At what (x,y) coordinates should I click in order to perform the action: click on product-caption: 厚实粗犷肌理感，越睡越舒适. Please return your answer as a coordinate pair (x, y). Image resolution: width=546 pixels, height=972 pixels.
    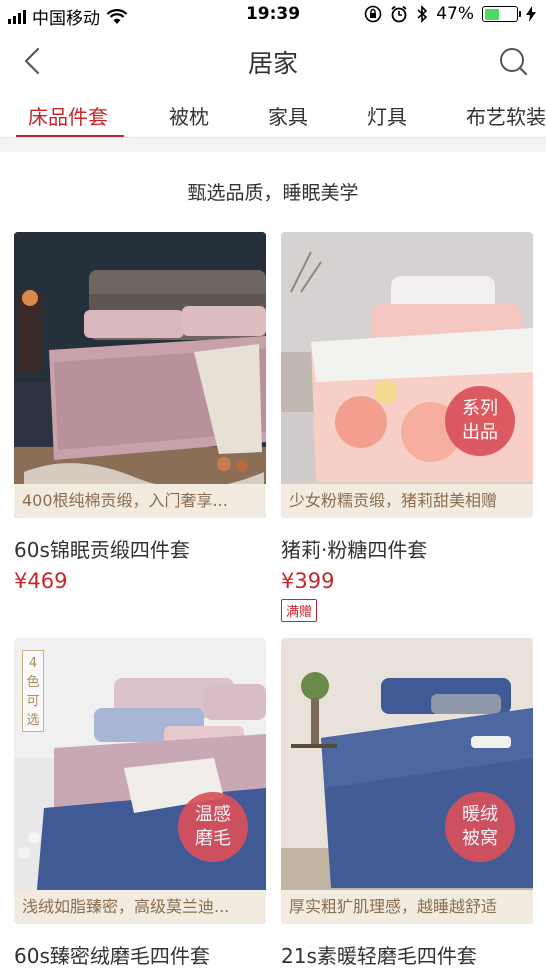
    Looking at the image, I should click on (407, 907).